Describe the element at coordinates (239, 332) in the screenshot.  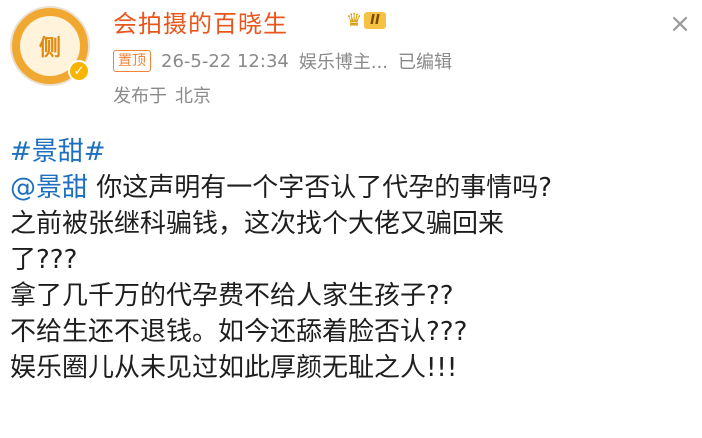
I see `post-line-6: 不给生还不退钱。如今还舔着脸否认???` at that location.